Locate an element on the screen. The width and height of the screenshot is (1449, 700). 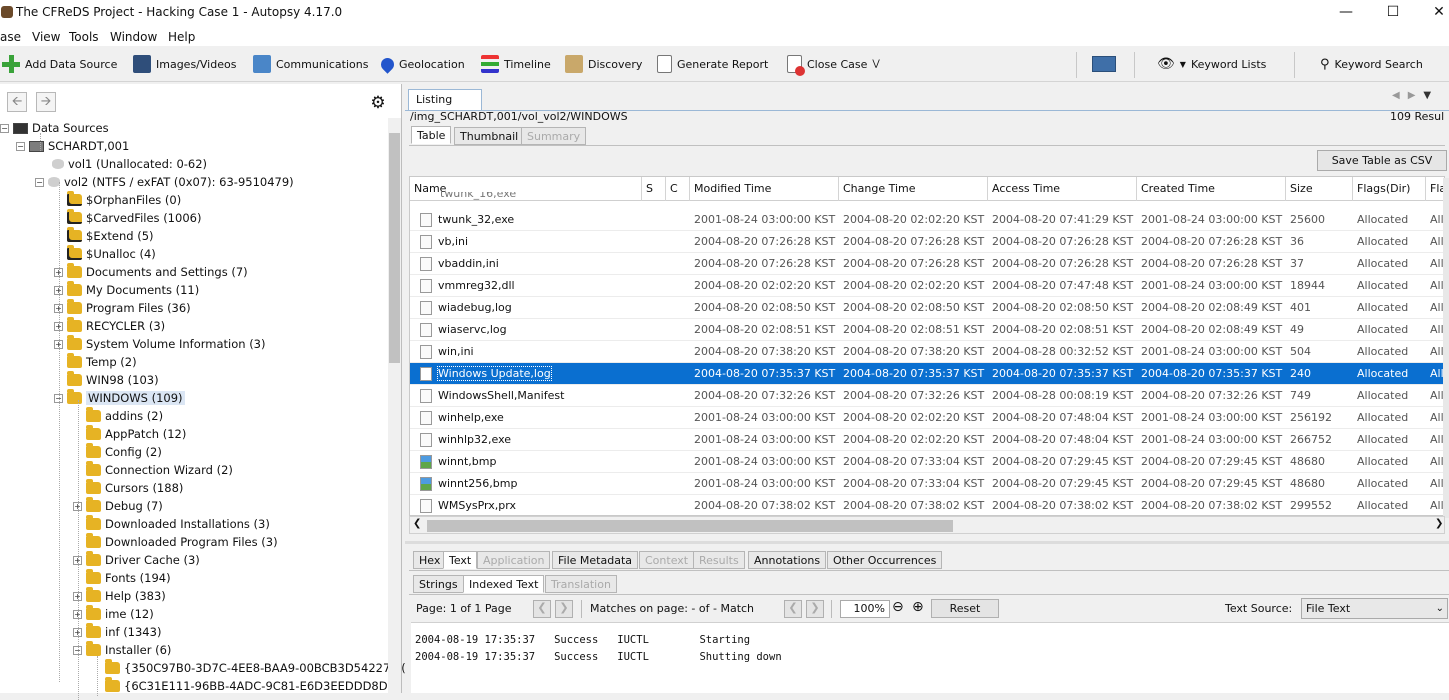
zoom-input: 100% is located at coordinates (865, 609).